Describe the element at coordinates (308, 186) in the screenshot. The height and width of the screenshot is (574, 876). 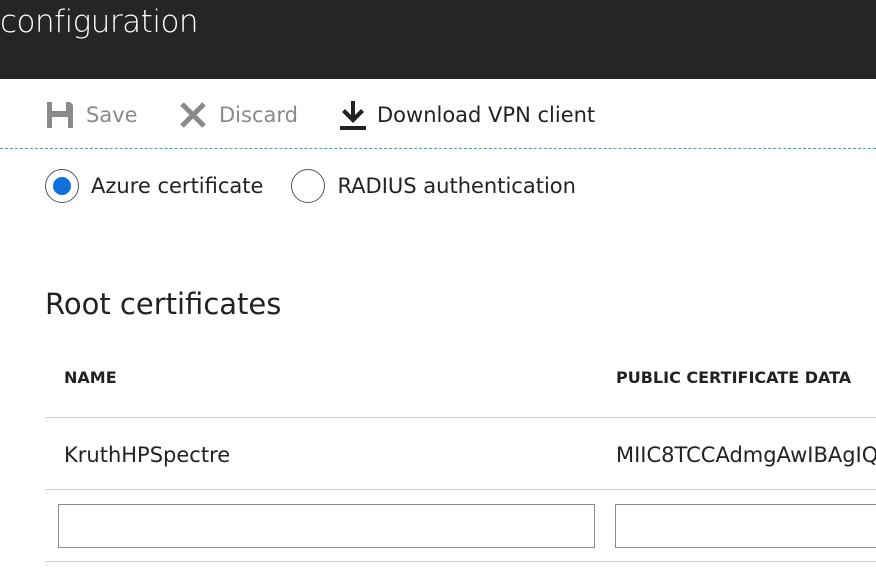
I see `radio-radius-authentication` at that location.